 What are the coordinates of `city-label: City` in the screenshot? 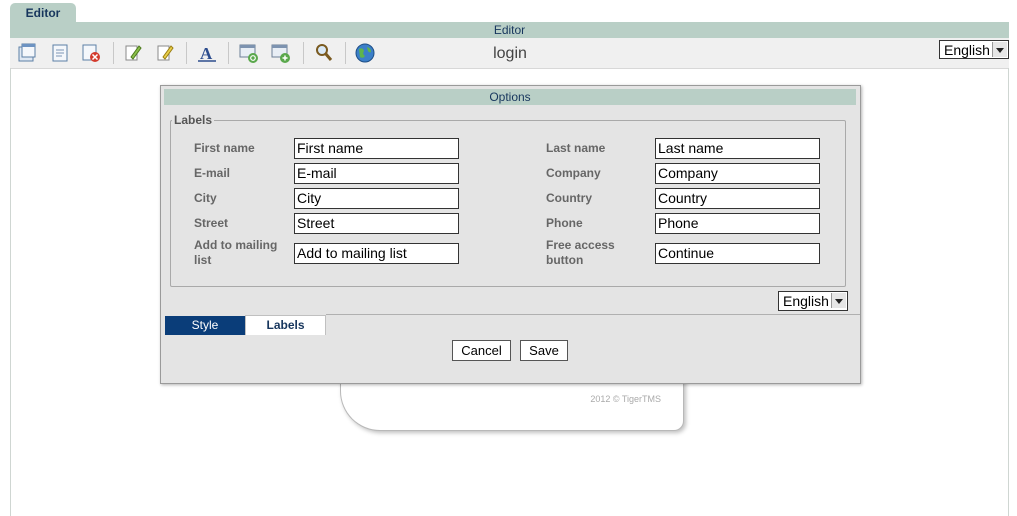 It's located at (205, 198).